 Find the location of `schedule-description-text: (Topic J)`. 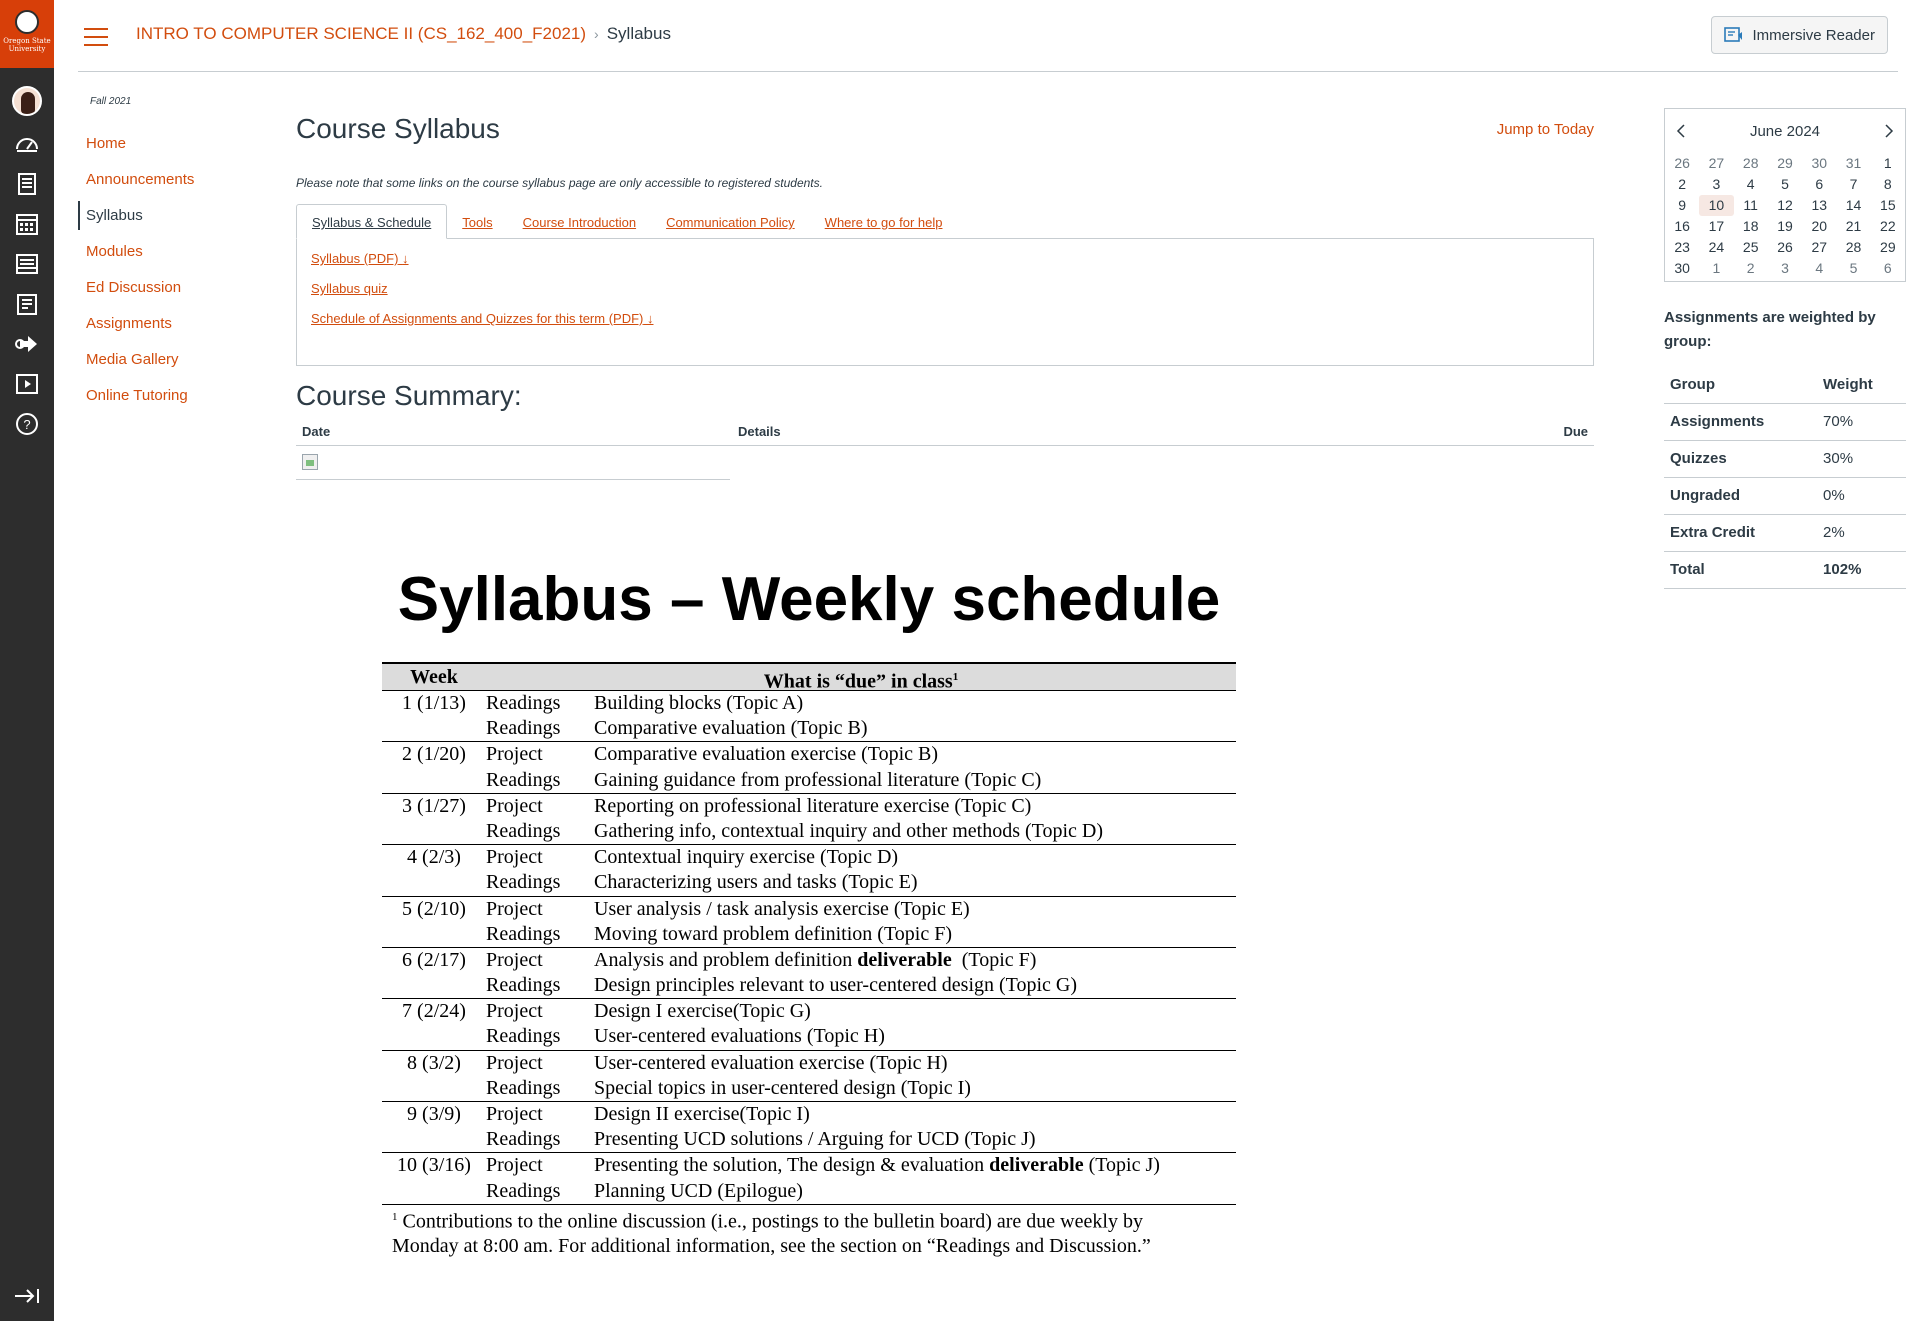

schedule-description-text: (Topic J) is located at coordinates (1121, 1165).